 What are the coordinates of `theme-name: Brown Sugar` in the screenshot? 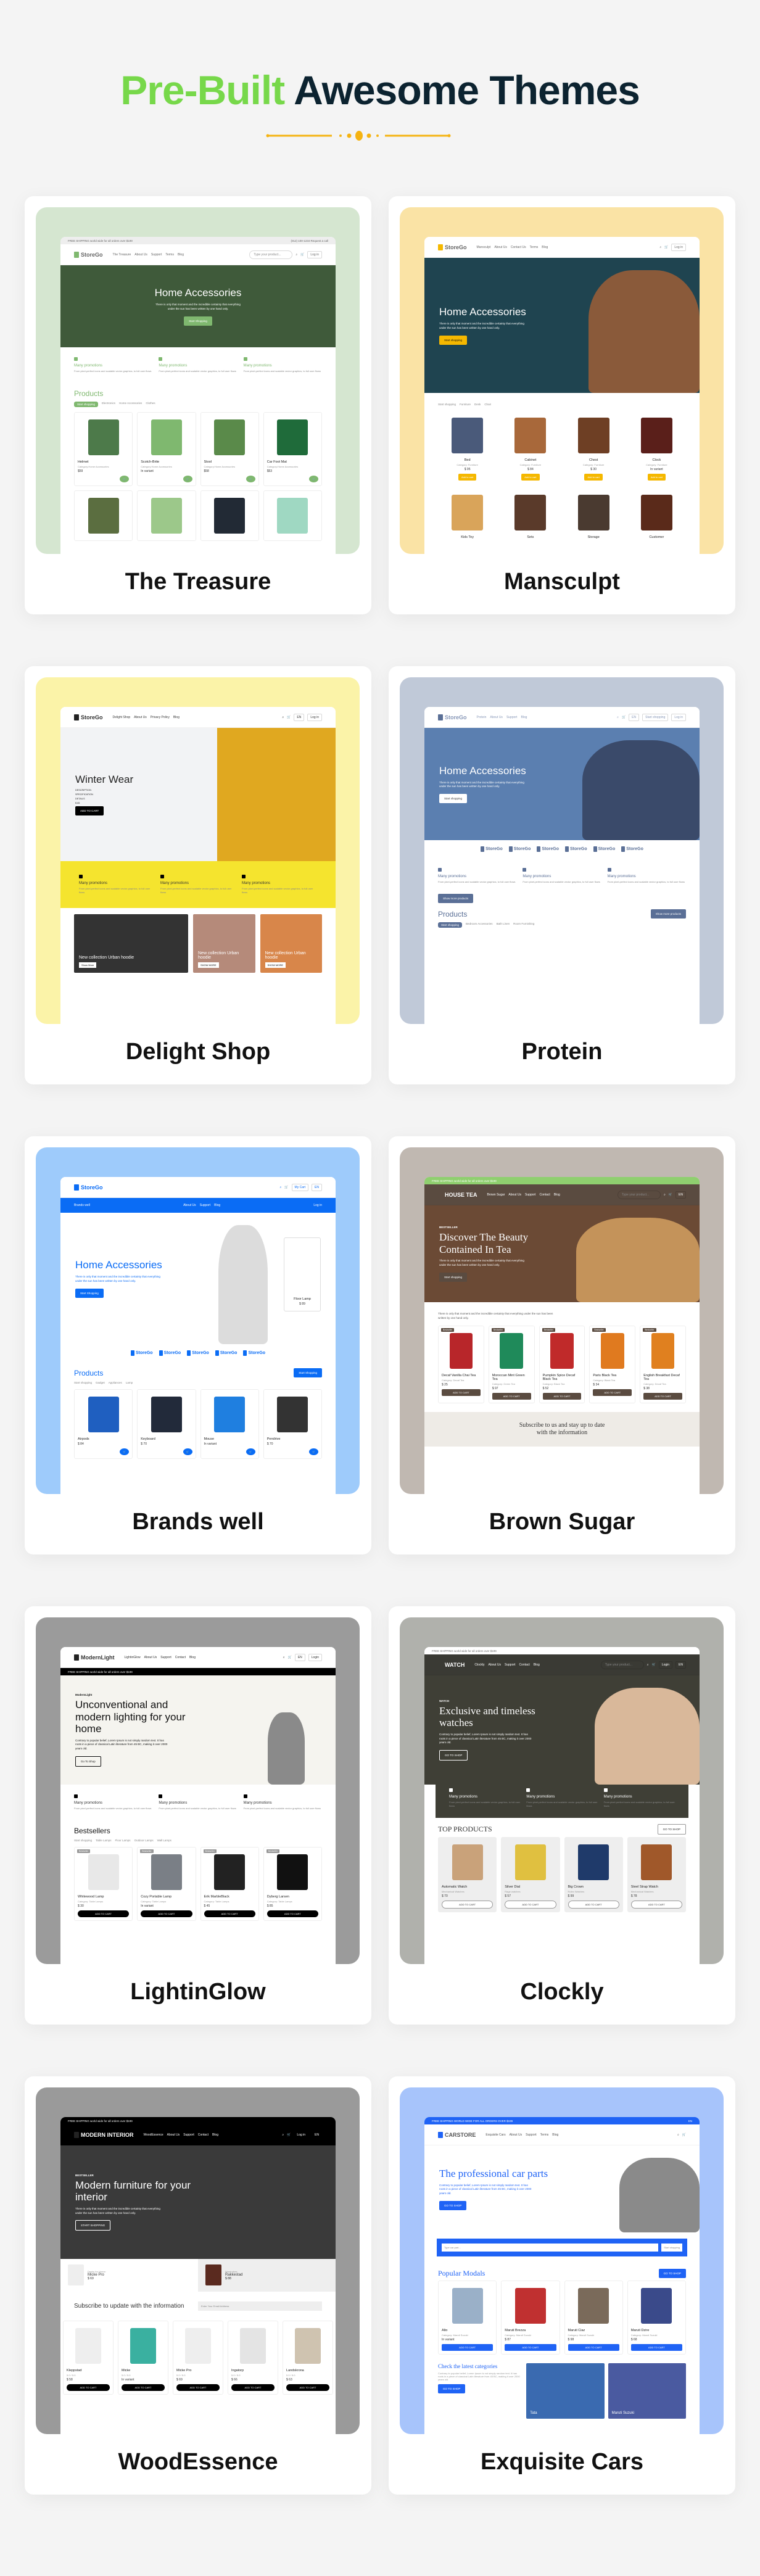 It's located at (562, 1522).